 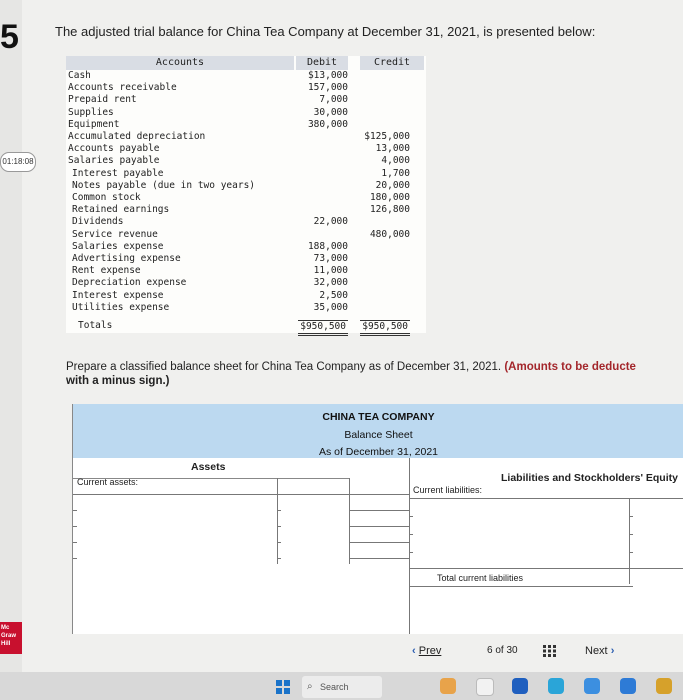 What do you see at coordinates (121, 210) in the screenshot?
I see `account-name: Retained earnings` at bounding box center [121, 210].